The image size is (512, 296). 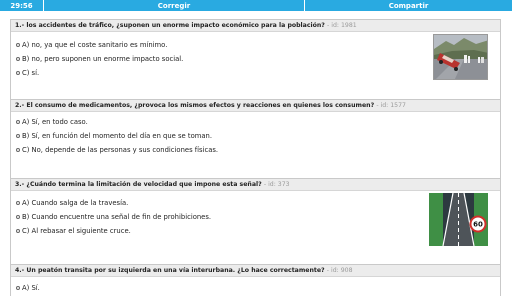 I want to click on car-accident-photo, so click(x=460, y=57).